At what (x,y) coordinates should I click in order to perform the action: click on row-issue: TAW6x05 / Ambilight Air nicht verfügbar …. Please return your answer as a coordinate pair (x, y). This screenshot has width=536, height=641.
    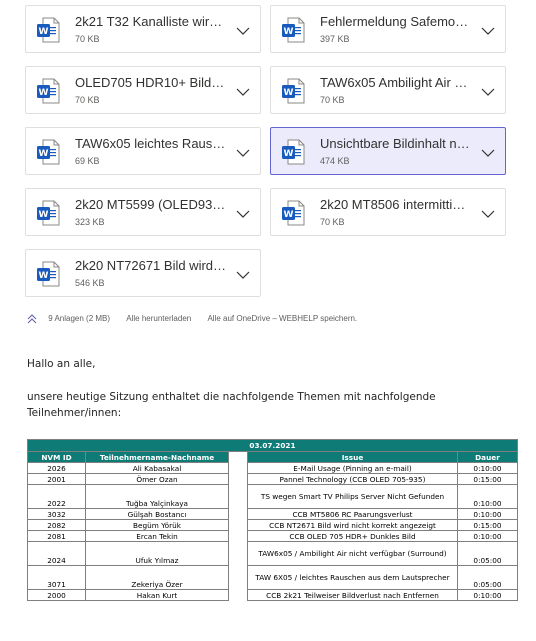
    Looking at the image, I should click on (352, 553).